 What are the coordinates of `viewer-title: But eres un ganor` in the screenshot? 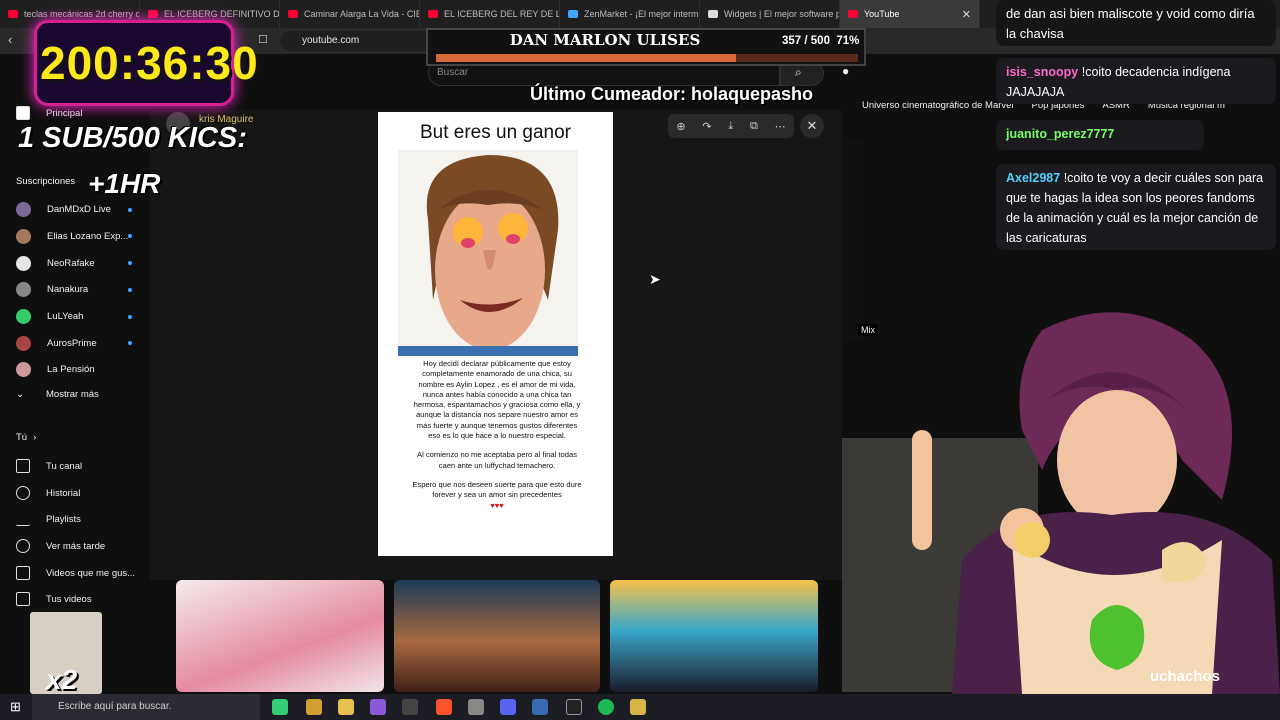 It's located at (495, 132).